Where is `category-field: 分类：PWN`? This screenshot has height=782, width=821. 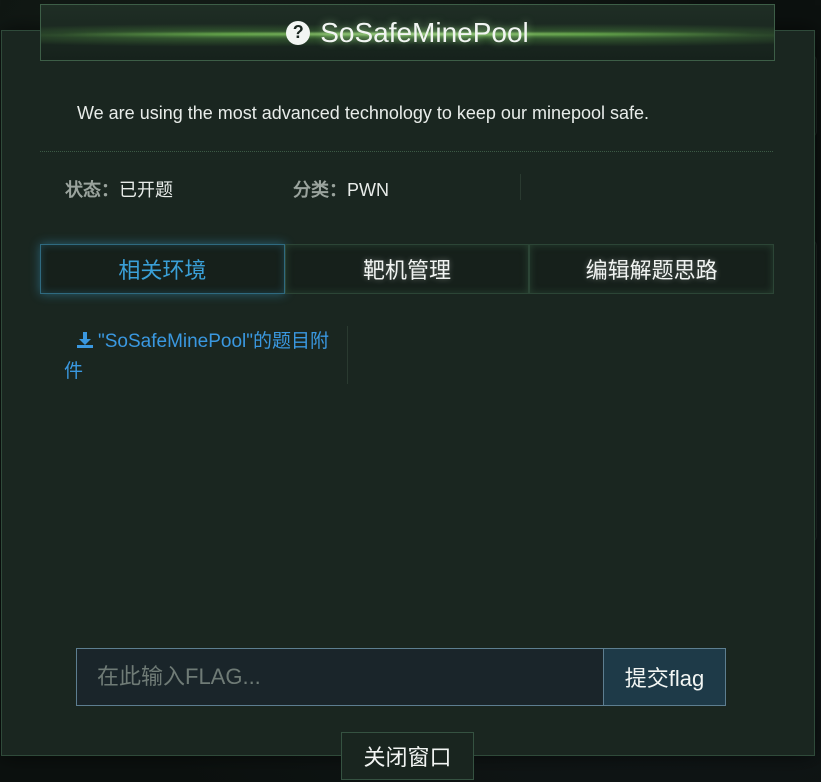 category-field: 分类：PWN is located at coordinates (341, 189).